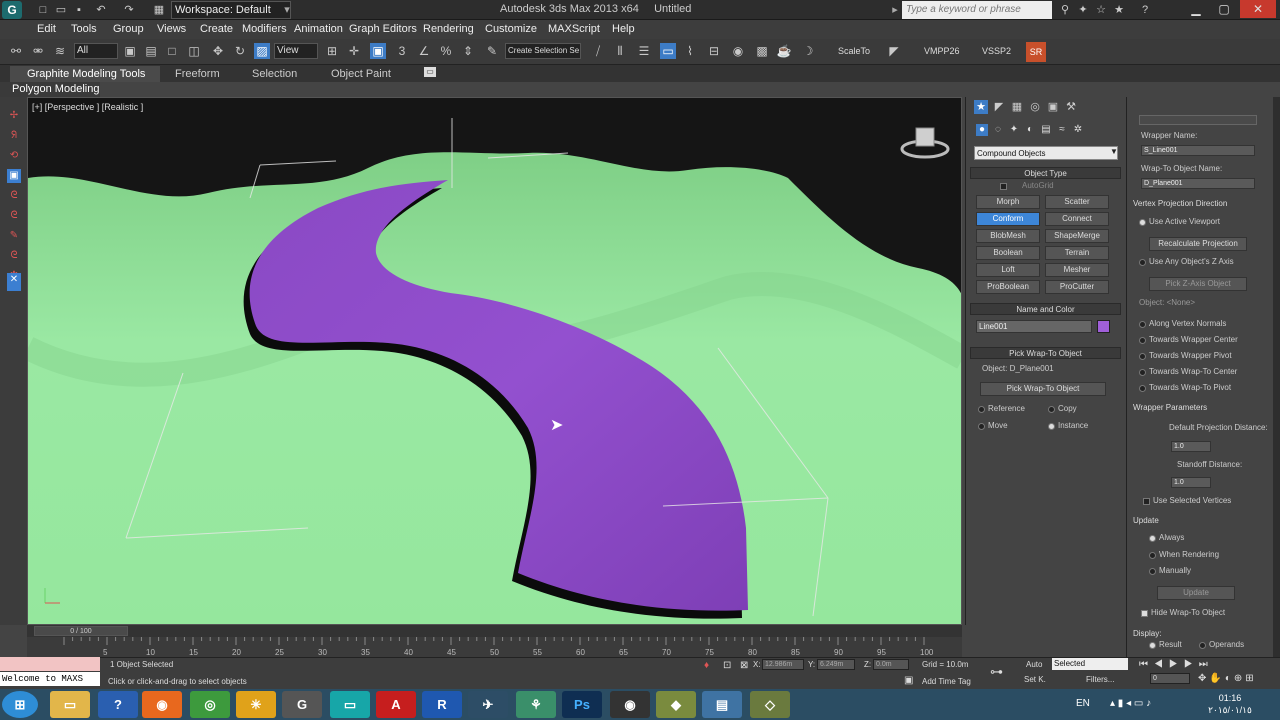 The width and height of the screenshot is (1280, 720). Describe the element at coordinates (1258, 9) in the screenshot. I see `close-icon: ✕` at that location.